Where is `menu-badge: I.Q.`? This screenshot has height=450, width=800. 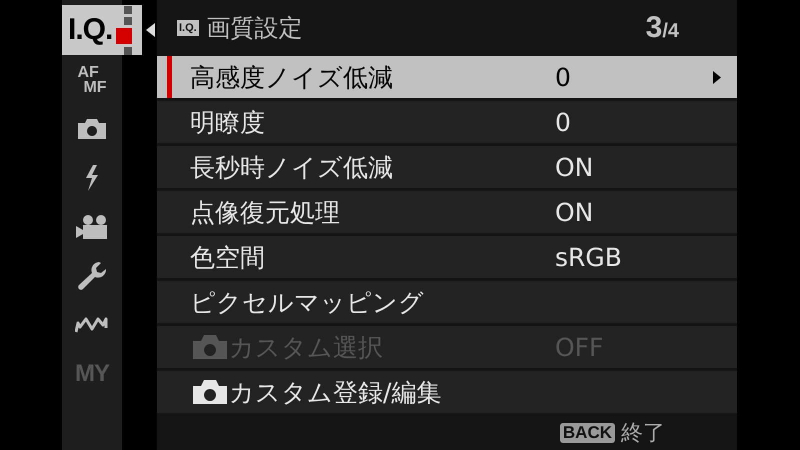
menu-badge: I.Q. is located at coordinates (188, 28).